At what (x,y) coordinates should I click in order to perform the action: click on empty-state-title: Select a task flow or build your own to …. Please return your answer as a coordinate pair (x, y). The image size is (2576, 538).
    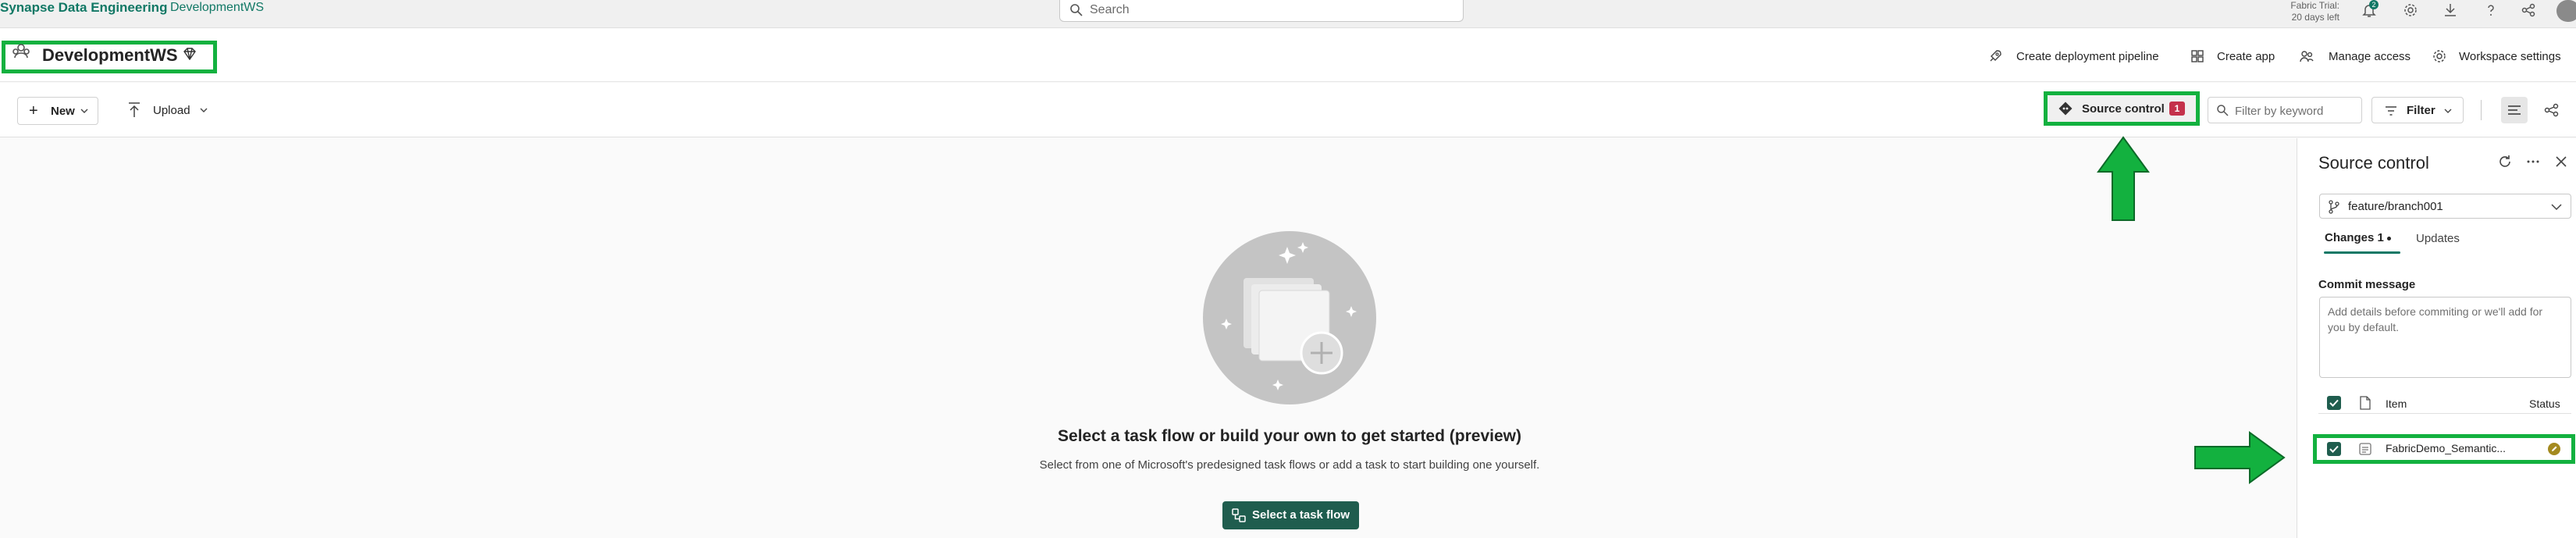
    Looking at the image, I should click on (1289, 436).